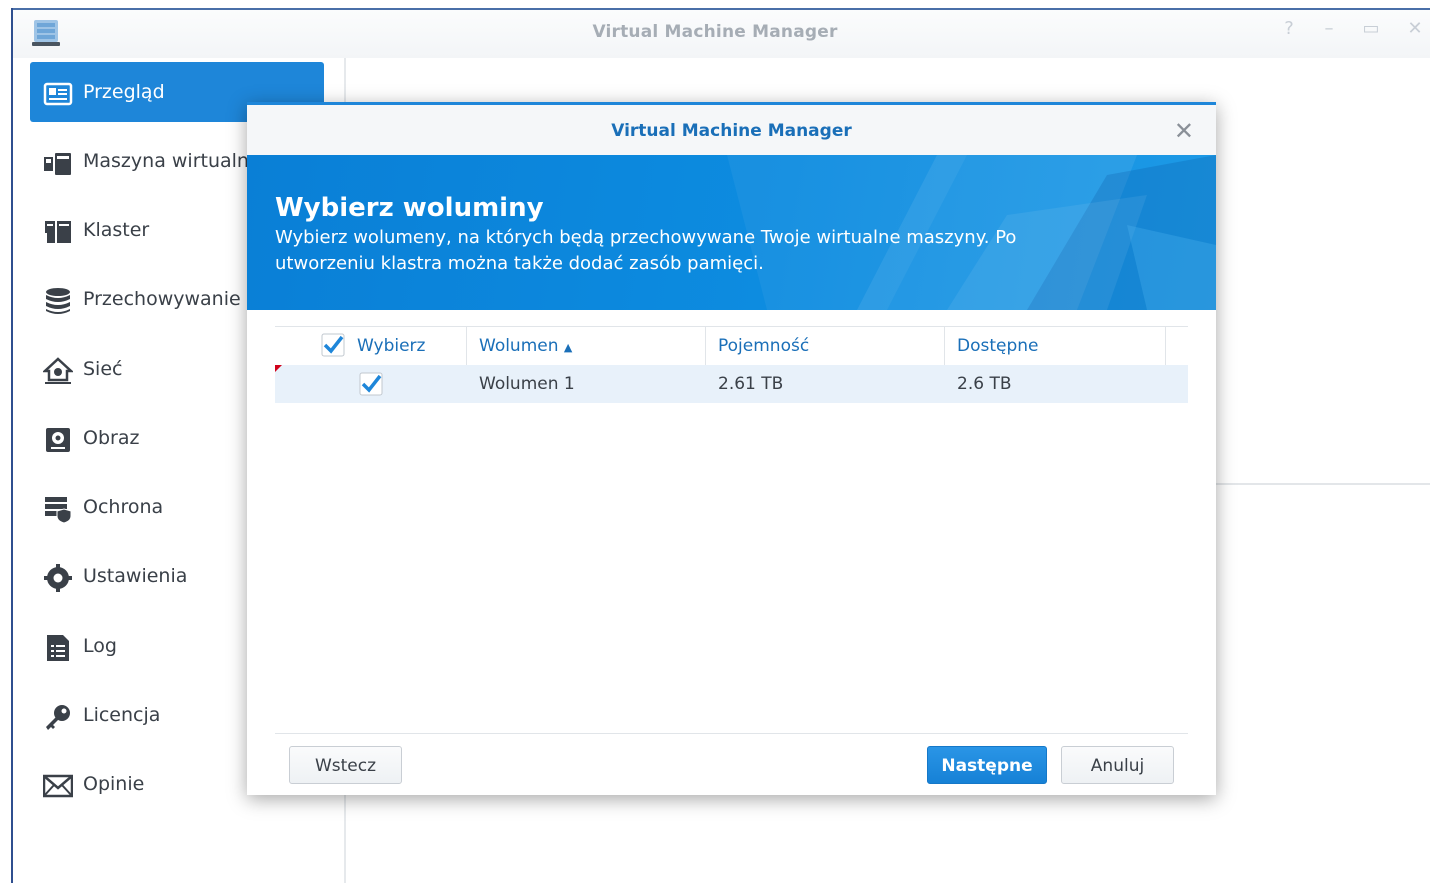 The width and height of the screenshot is (1430, 883). Describe the element at coordinates (731, 733) in the screenshot. I see `footer-divider` at that location.